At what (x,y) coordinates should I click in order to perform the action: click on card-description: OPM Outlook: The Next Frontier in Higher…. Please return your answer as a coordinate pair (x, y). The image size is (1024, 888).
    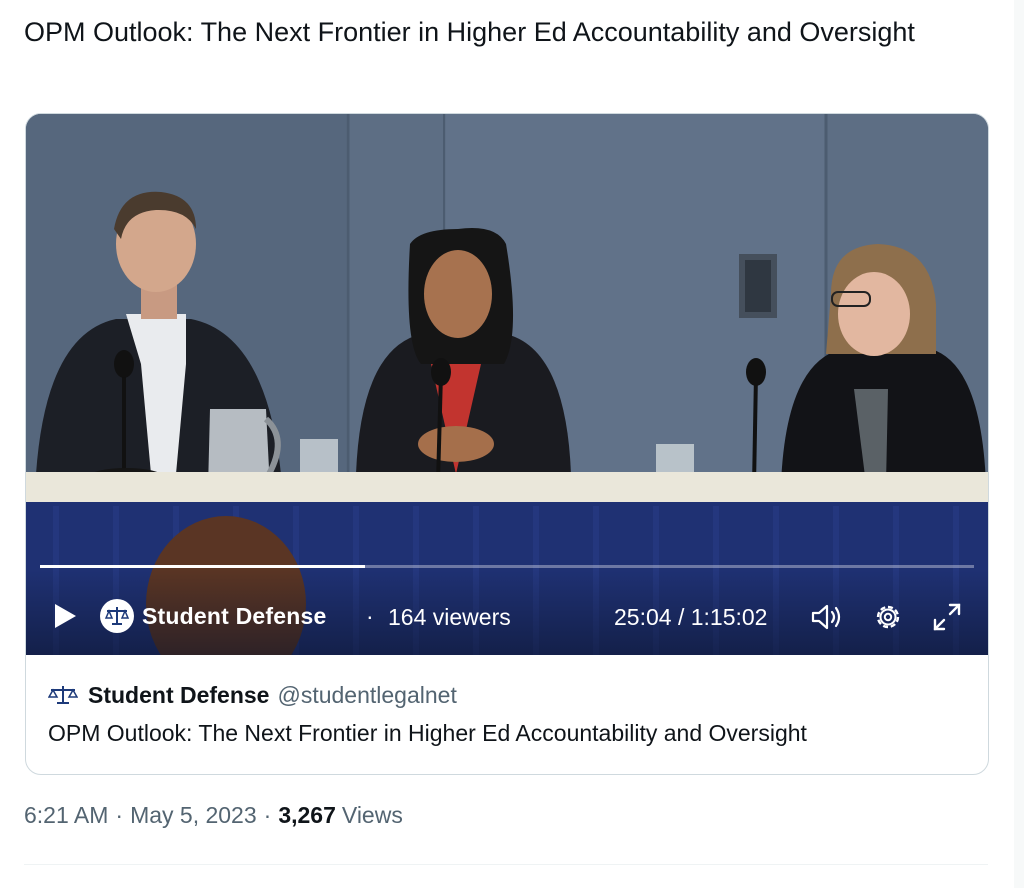
    Looking at the image, I should click on (427, 733).